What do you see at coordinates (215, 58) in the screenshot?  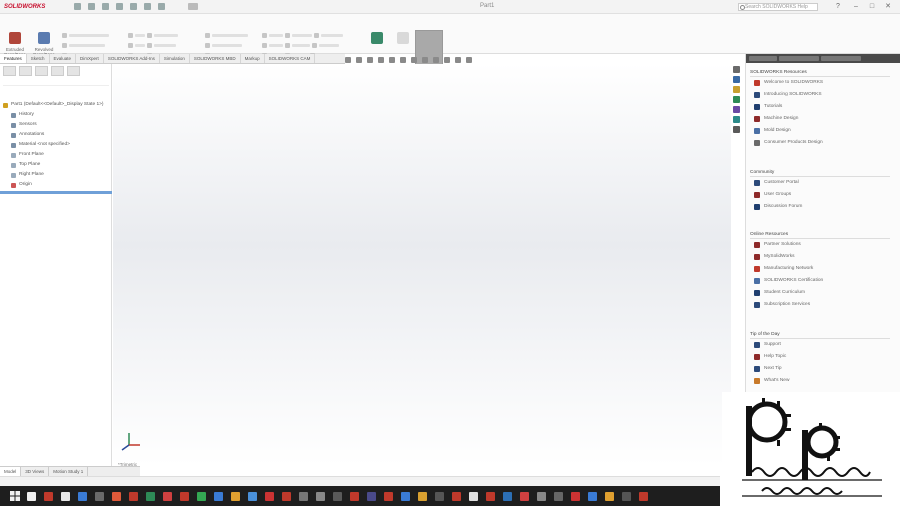 I see `tab-mbd: SOLIDWORKS MBD` at bounding box center [215, 58].